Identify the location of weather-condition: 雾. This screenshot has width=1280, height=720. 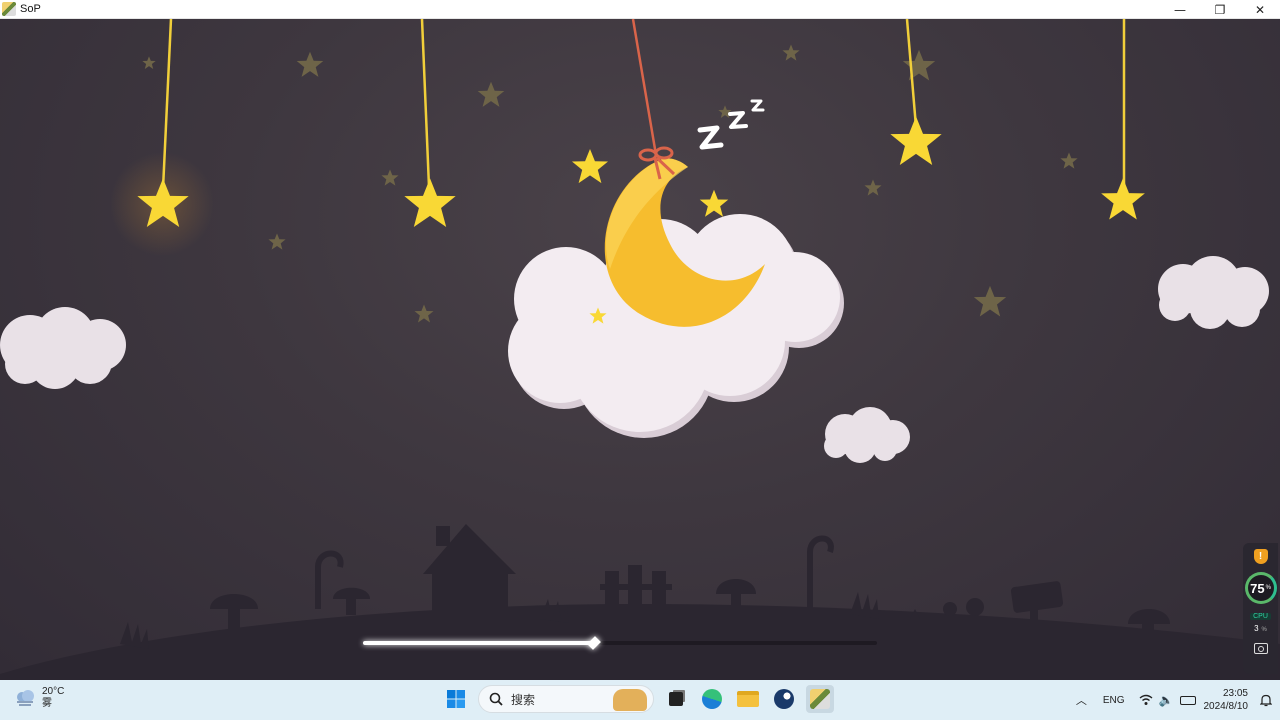
(47, 703).